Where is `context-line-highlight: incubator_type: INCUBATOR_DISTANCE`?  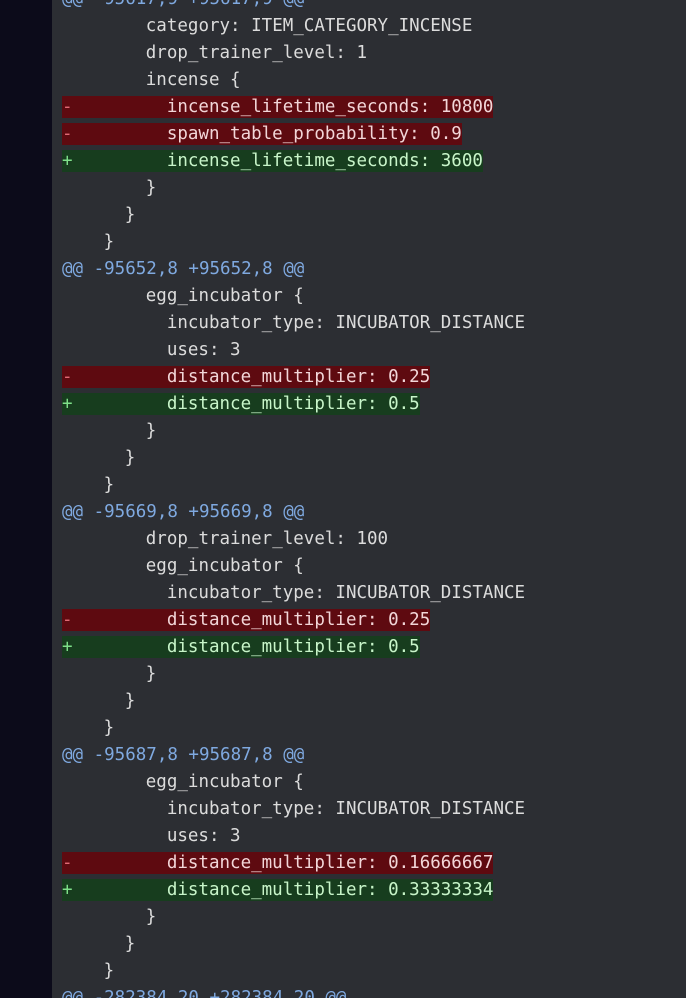
context-line-highlight: incubator_type: INCUBATOR_DISTANCE is located at coordinates (293, 593).